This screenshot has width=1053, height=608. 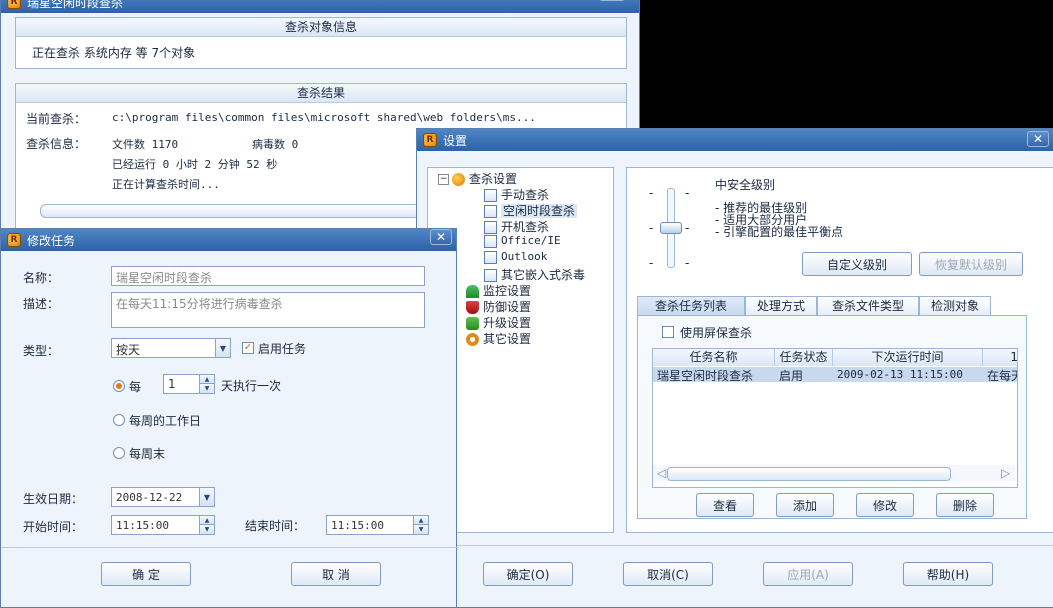 I want to click on scroll-thumb, so click(x=809, y=474).